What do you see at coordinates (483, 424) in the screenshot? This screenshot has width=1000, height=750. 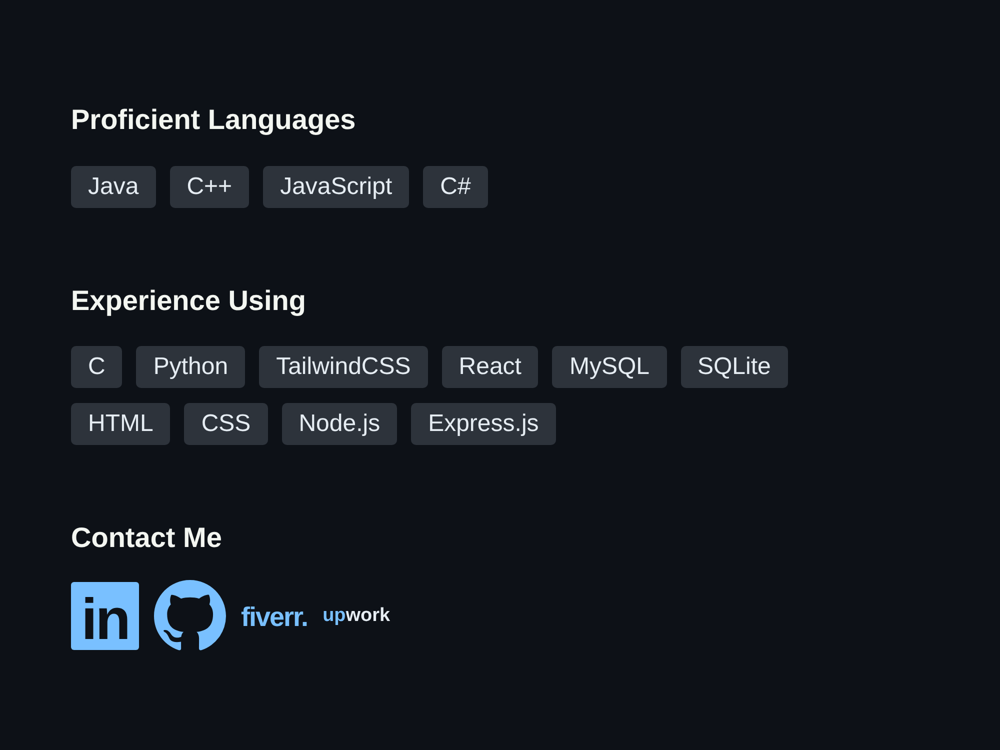 I see `skill-tag: Express.js` at bounding box center [483, 424].